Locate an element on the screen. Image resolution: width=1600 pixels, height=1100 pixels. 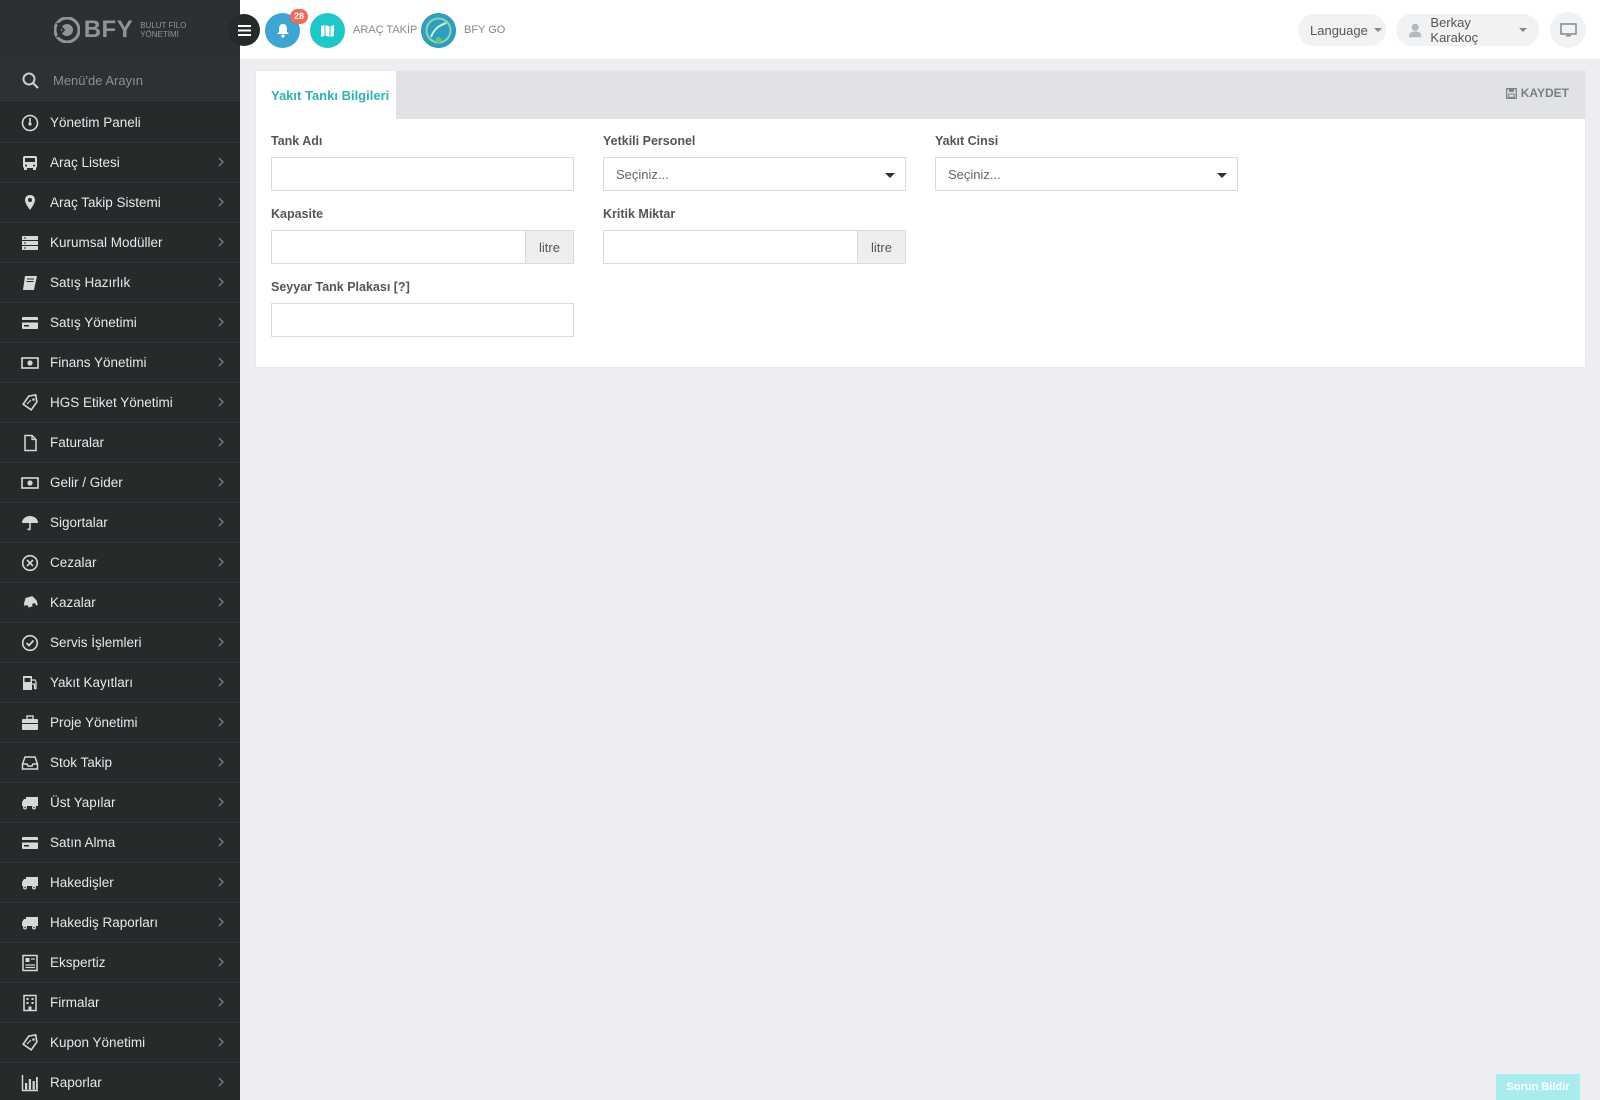
menu-search is located at coordinates (120, 81).